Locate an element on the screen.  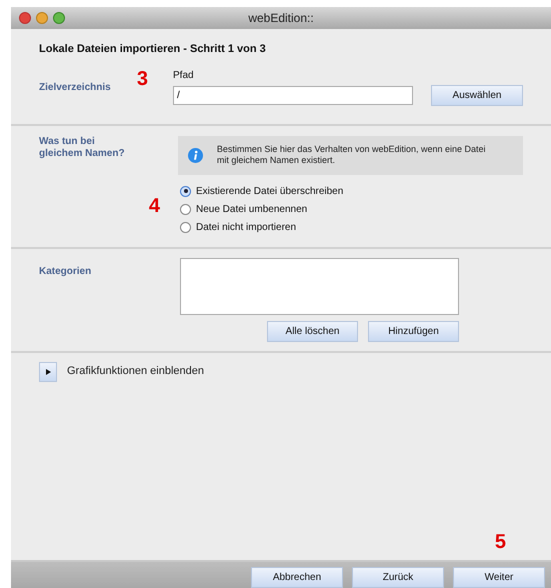
choose-button: Auswählen is located at coordinates (477, 95).